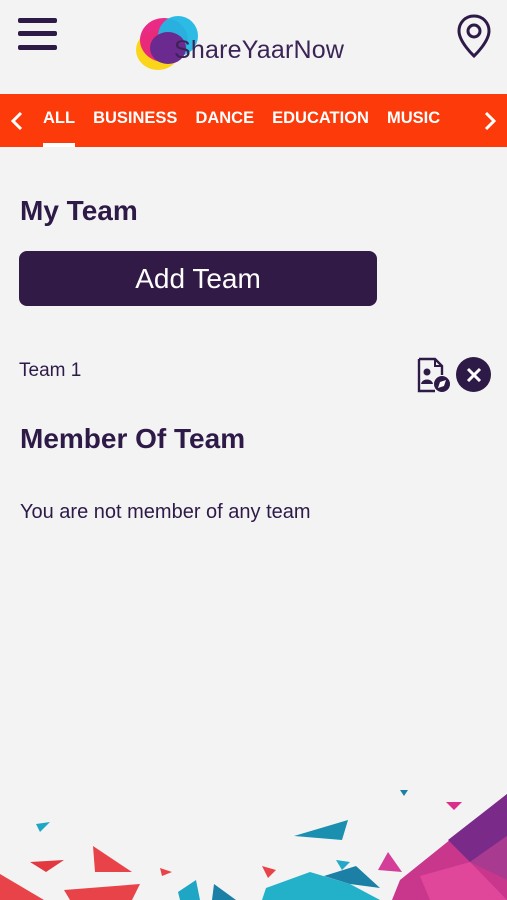  I want to click on chevron-left-icon, so click(17, 120).